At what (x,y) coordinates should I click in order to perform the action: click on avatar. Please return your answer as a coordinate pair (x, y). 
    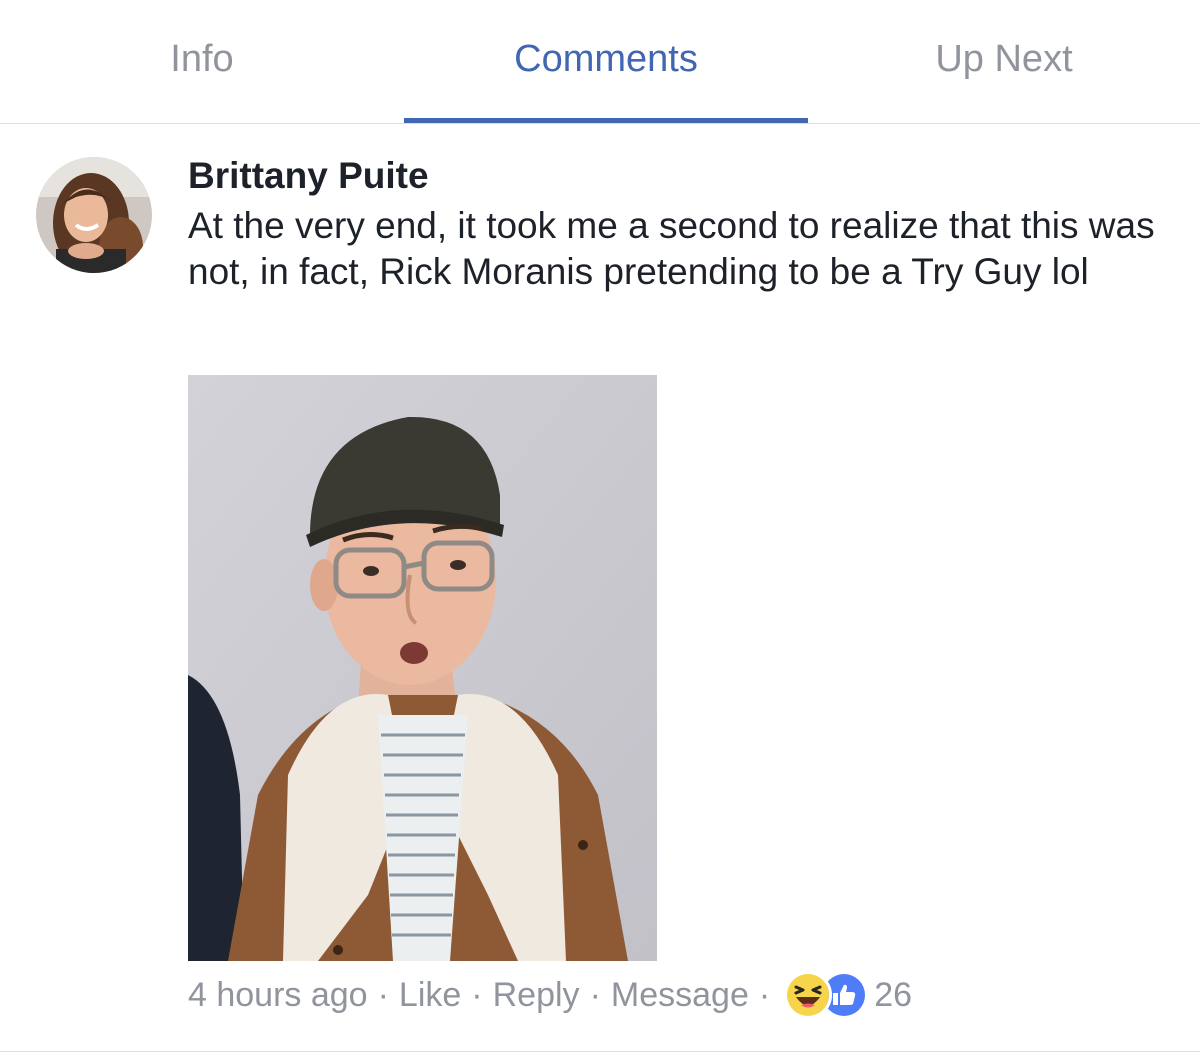
    Looking at the image, I should click on (94, 215).